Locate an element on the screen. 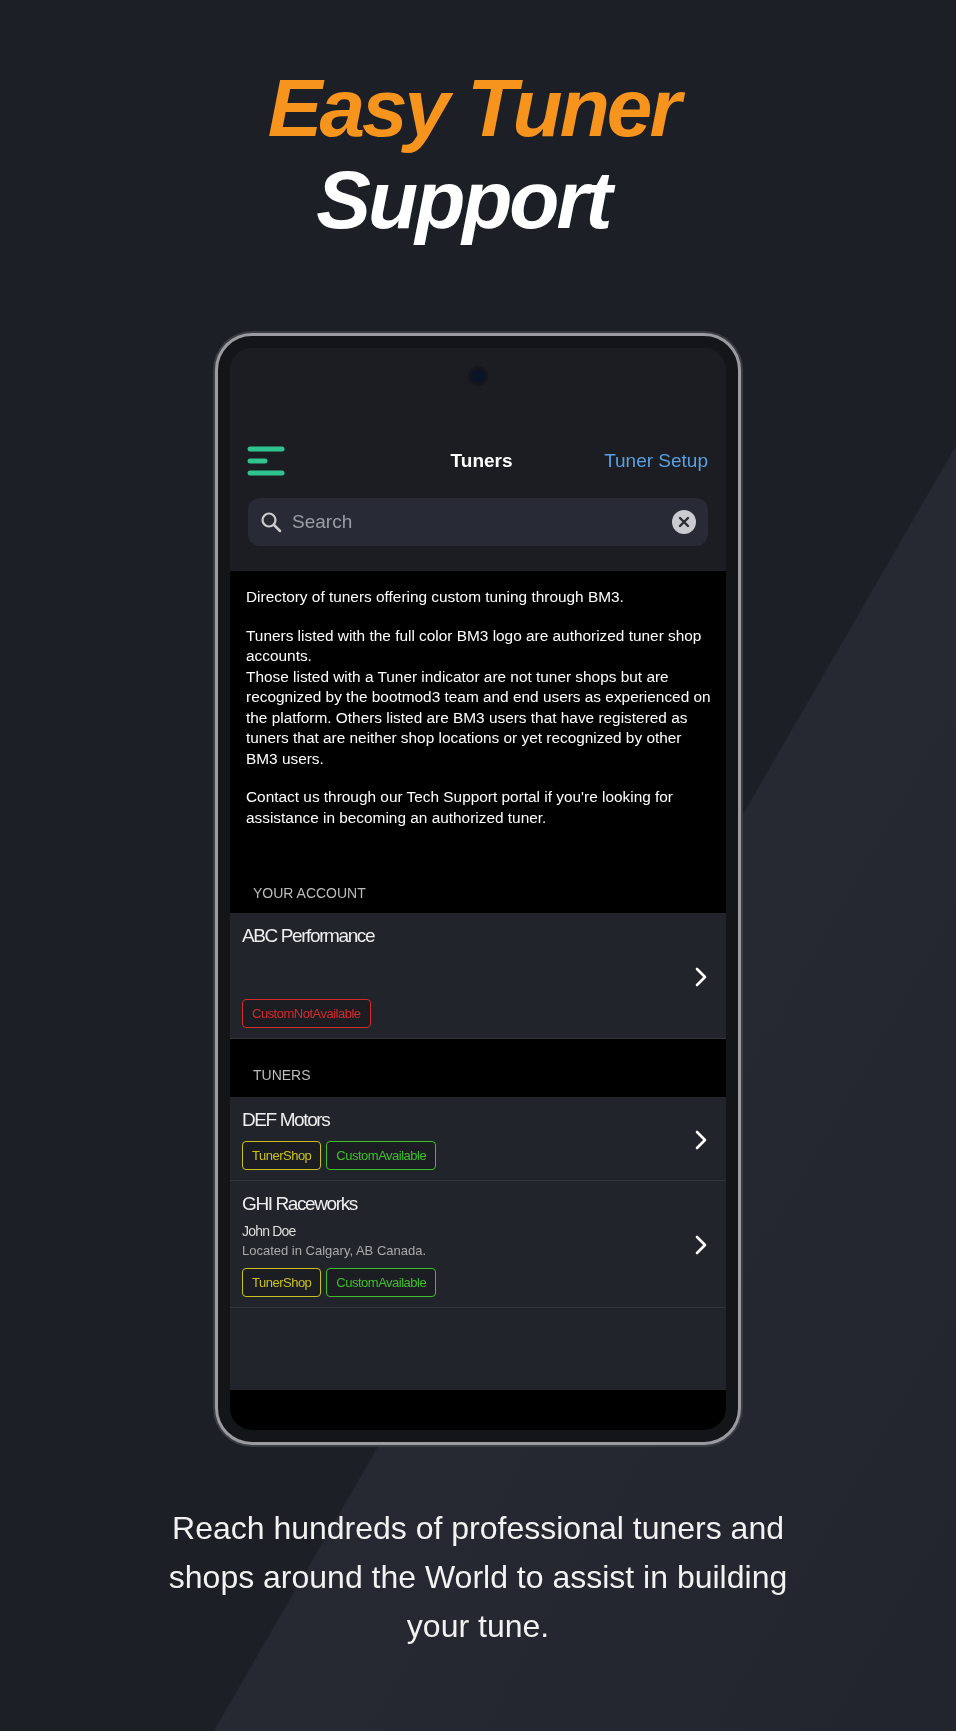  search-icon is located at coordinates (271, 522).